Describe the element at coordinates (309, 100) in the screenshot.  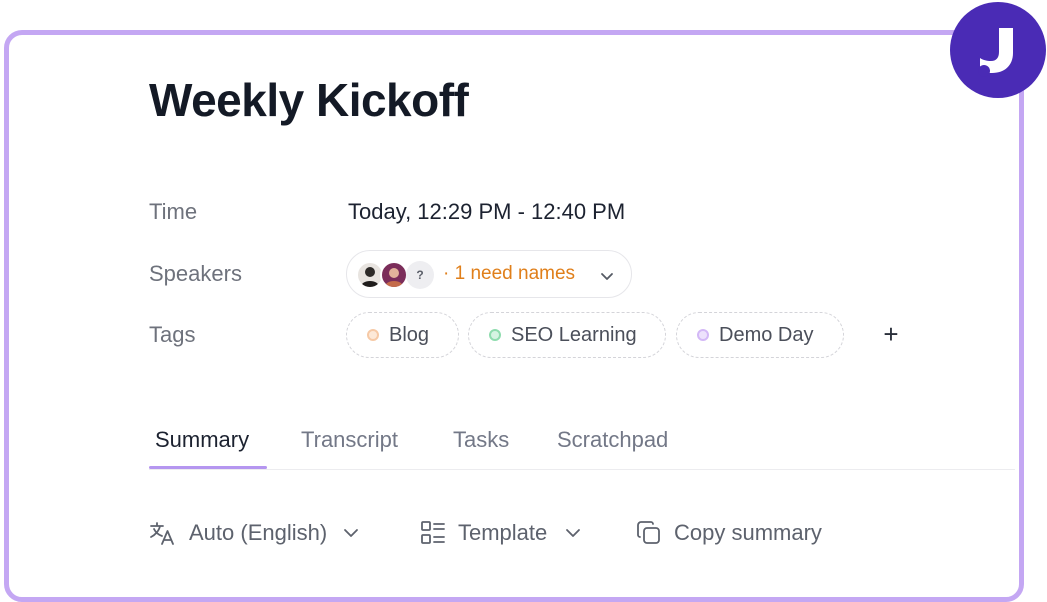
I see `page-title: Weekly Kickoff` at that location.